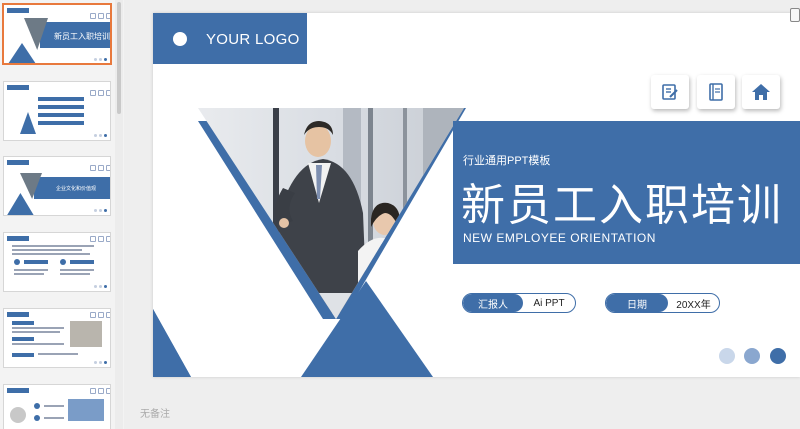  Describe the element at coordinates (253, 39) in the screenshot. I see `logo-text: YOUR LOGO` at that location.